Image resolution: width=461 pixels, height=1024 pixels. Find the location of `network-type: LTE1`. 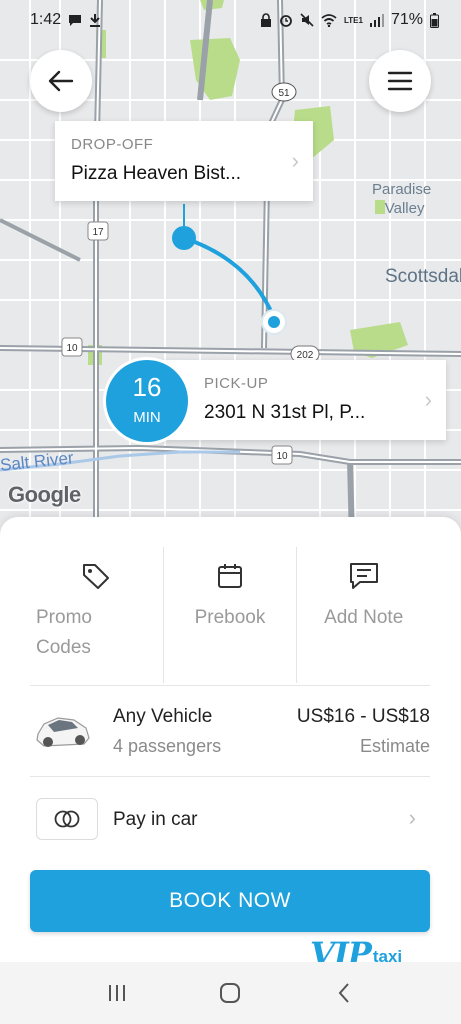

network-type: LTE1 is located at coordinates (353, 20).